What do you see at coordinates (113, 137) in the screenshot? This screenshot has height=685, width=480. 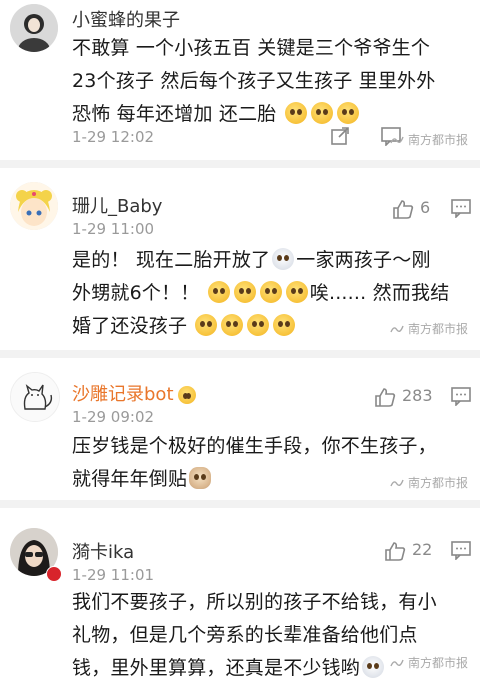 I see `comment-time: 1-29 12:02` at bounding box center [113, 137].